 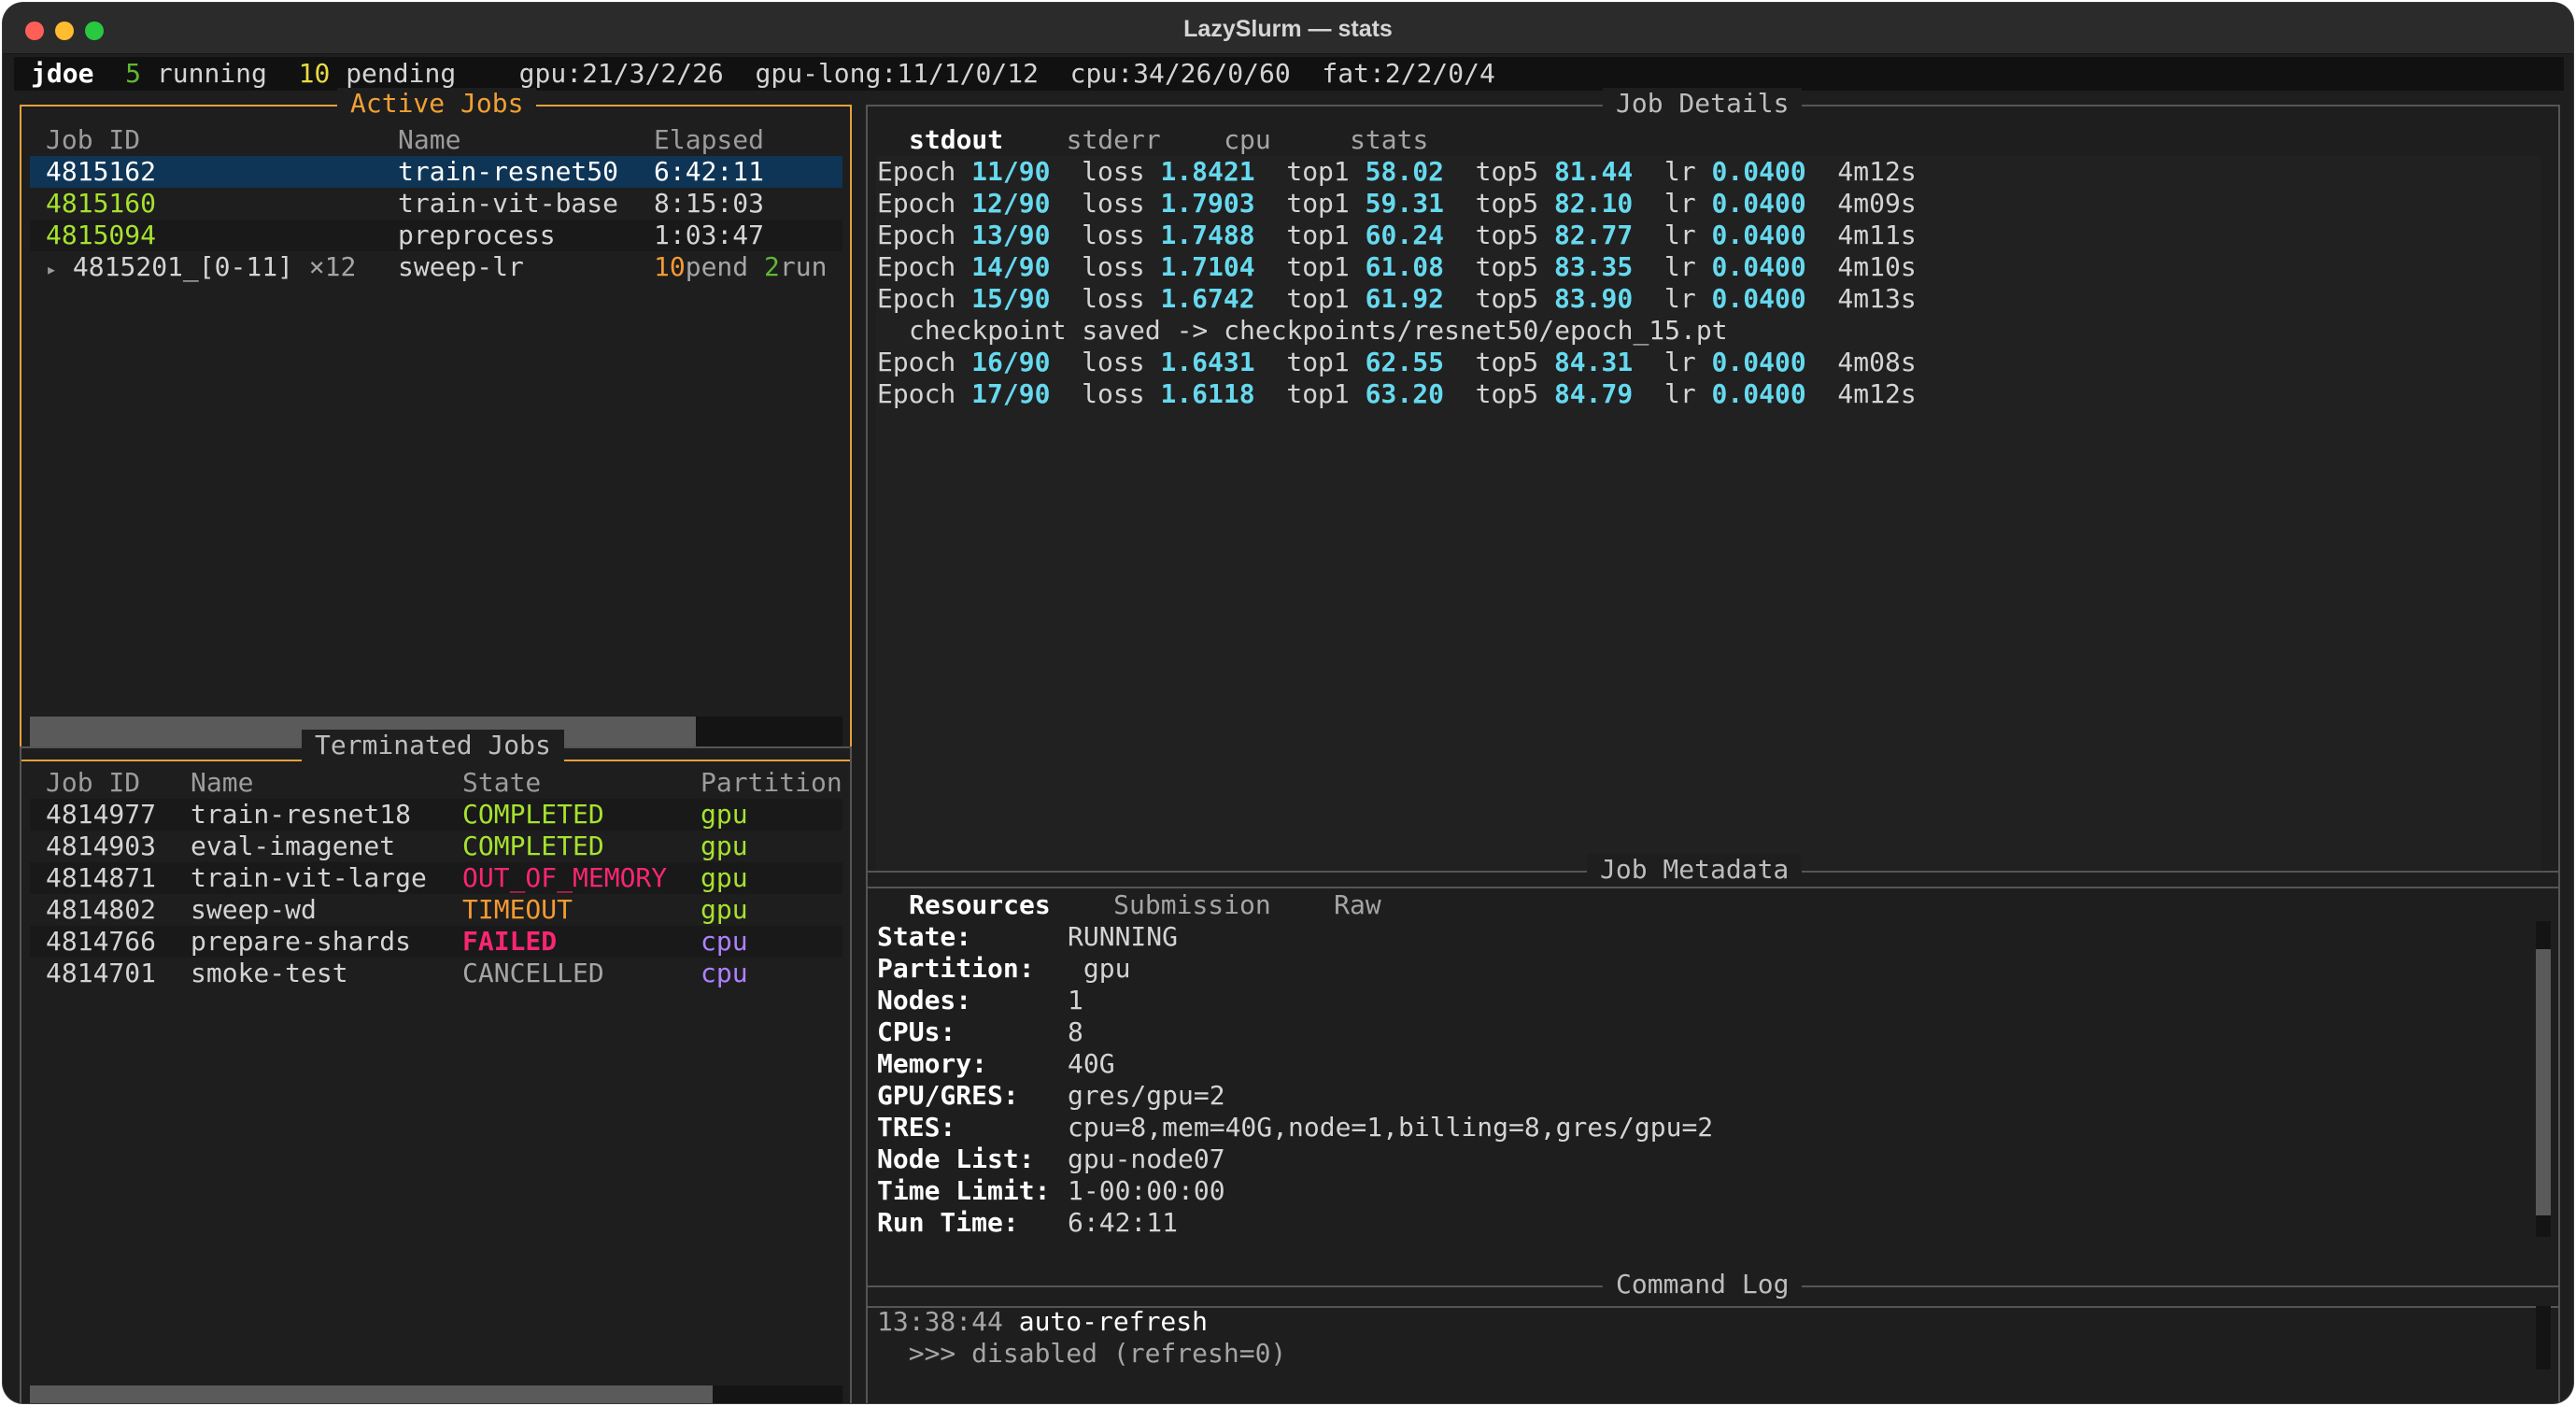 I want to click on metadata-value: gres/gpu=2, so click(x=1146, y=1095).